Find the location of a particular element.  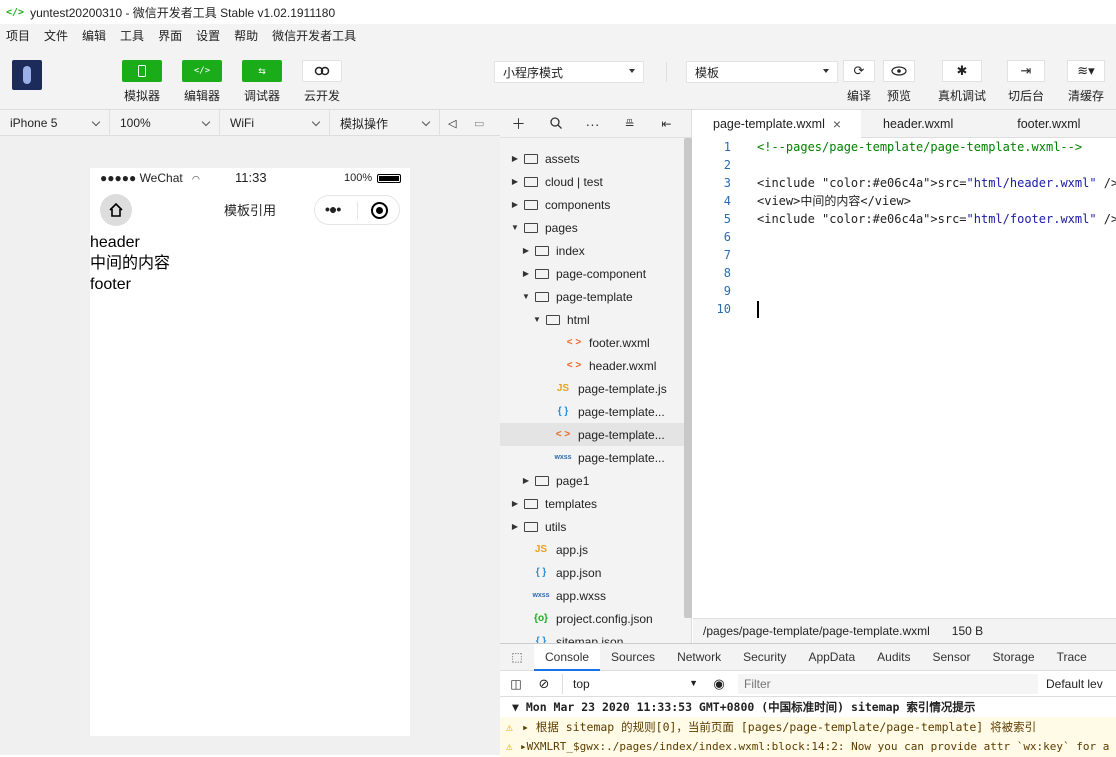

tree-item: ▶ assets is located at coordinates (592, 158).